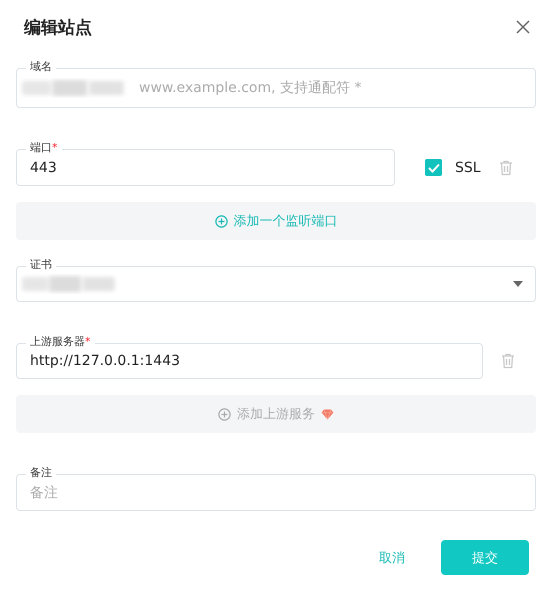 This screenshot has height=602, width=556. What do you see at coordinates (43, 168) in the screenshot?
I see `field-value: 443` at bounding box center [43, 168].